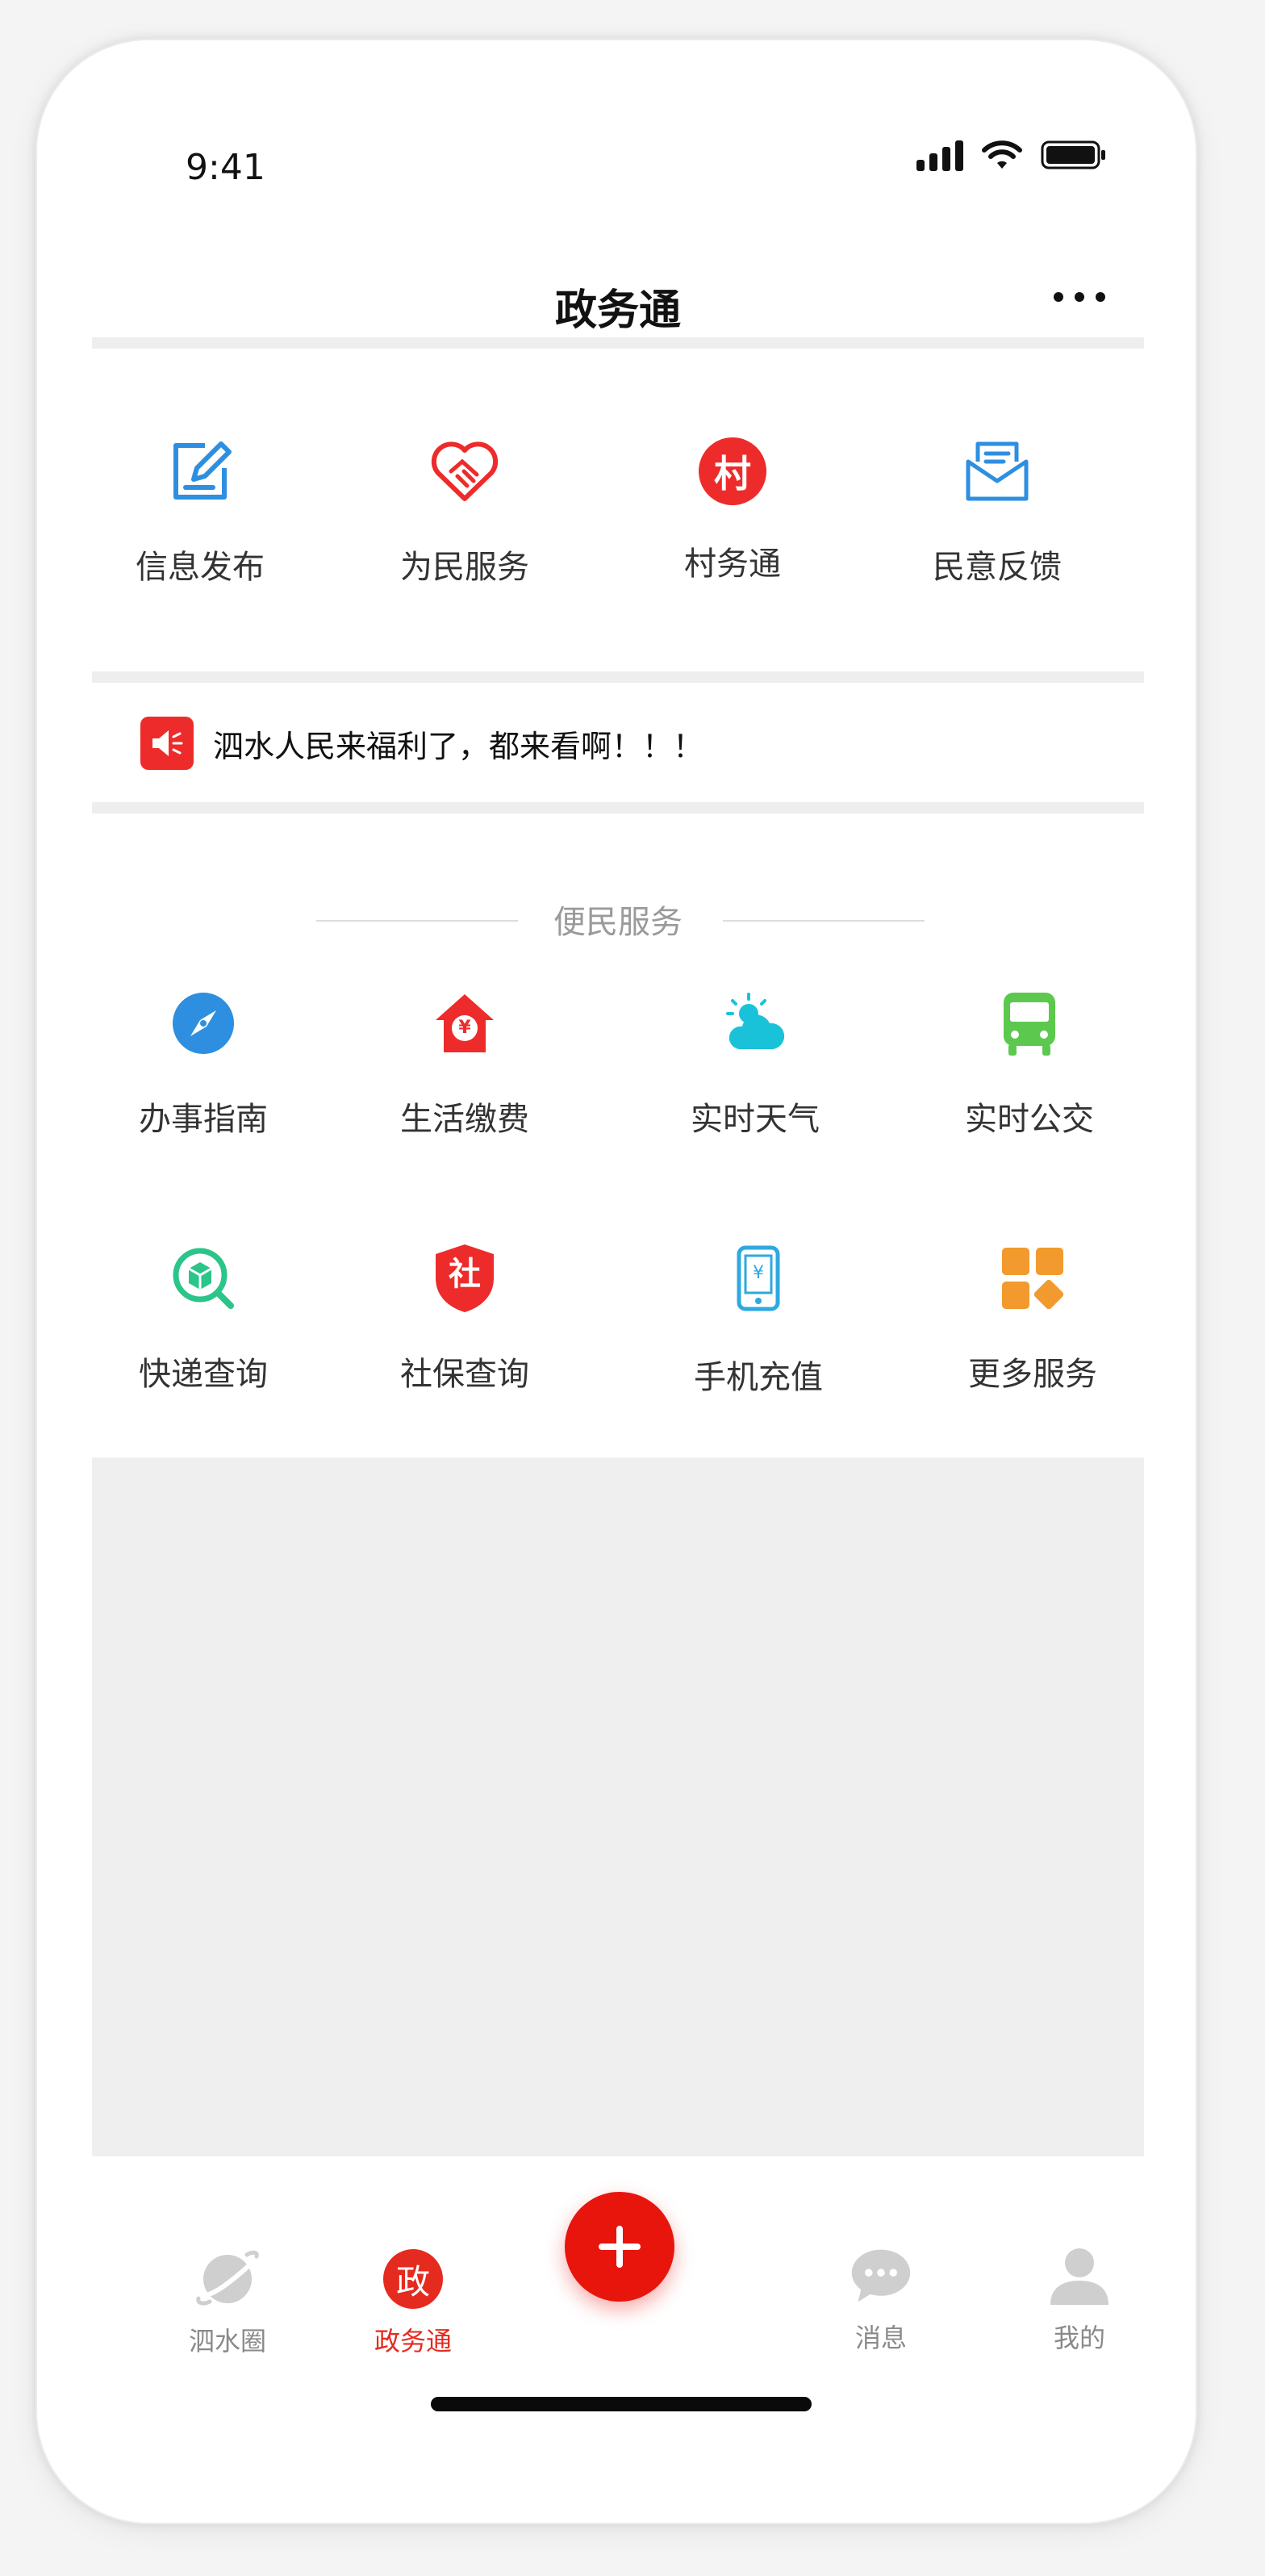 This screenshot has height=2576, width=1265. I want to click on service-item-phone-recharge: ¥ 手机充值, so click(758, 1318).